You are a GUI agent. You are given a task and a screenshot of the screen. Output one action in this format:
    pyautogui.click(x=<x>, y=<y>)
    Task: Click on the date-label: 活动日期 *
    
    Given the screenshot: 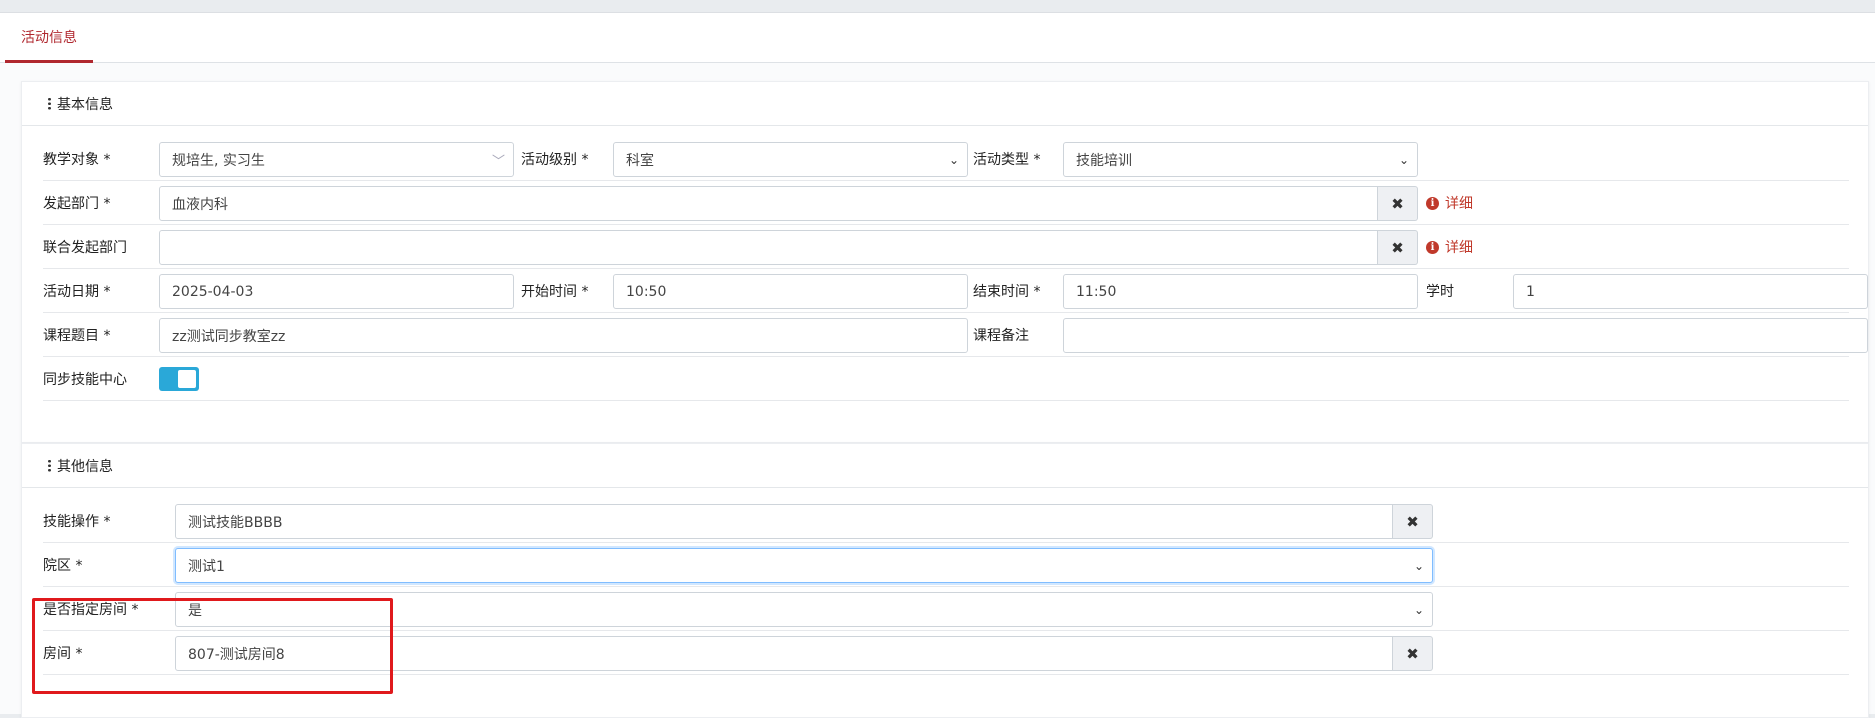 What is the action you would take?
    pyautogui.click(x=77, y=292)
    